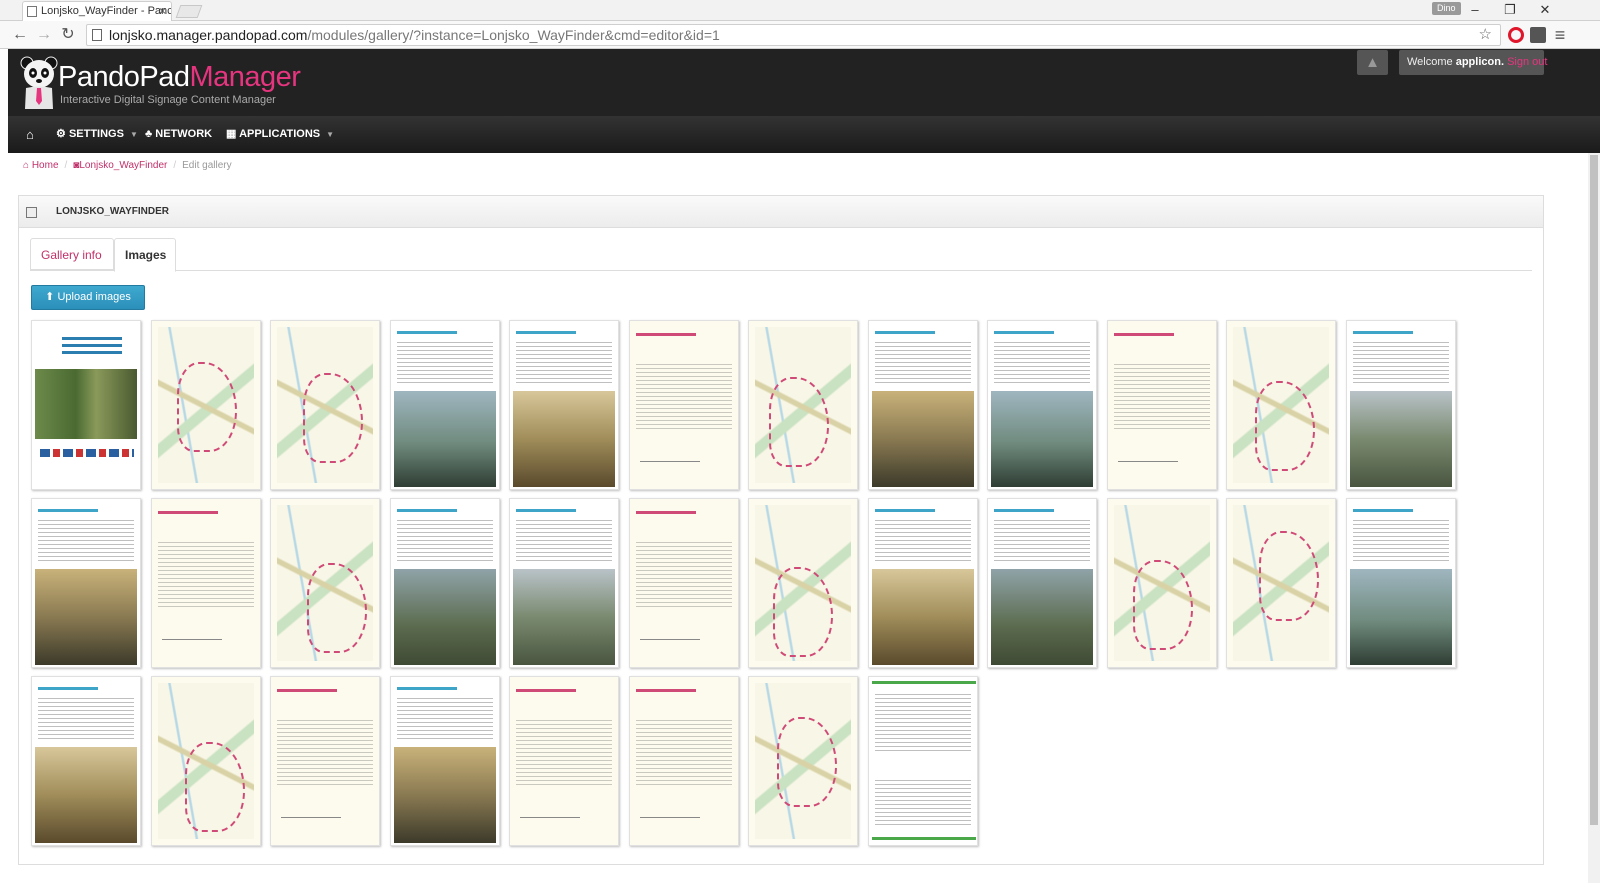 The height and width of the screenshot is (896, 1600). I want to click on thumbnail-logos, so click(87, 453).